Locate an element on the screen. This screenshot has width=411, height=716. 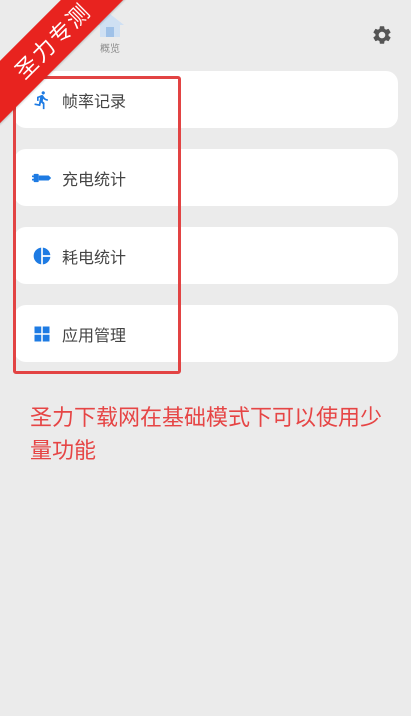
menu-item-label: 应用管理 is located at coordinates (94, 335).